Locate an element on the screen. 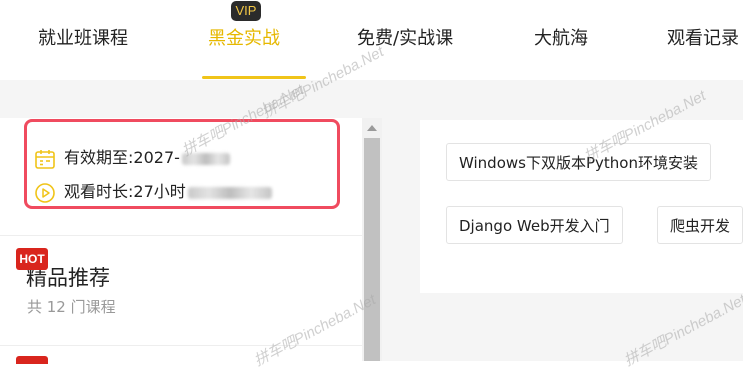 This screenshot has width=743, height=371. validity-label: 有效期至: is located at coordinates (99, 157).